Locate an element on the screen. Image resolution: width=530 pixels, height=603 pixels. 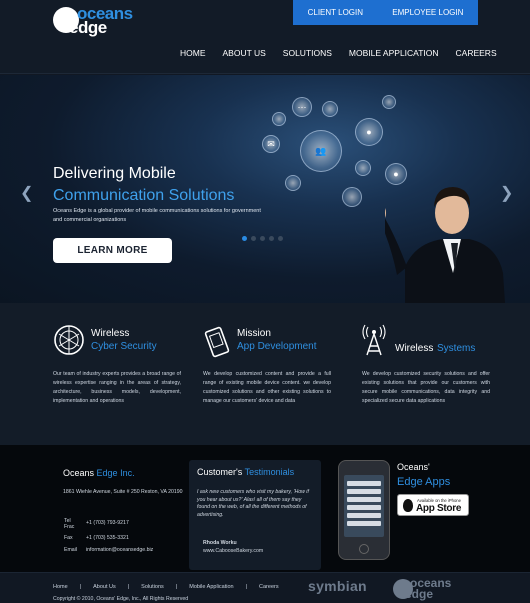
client-login-link: CLIENT LOGIN is located at coordinates (335, 12).